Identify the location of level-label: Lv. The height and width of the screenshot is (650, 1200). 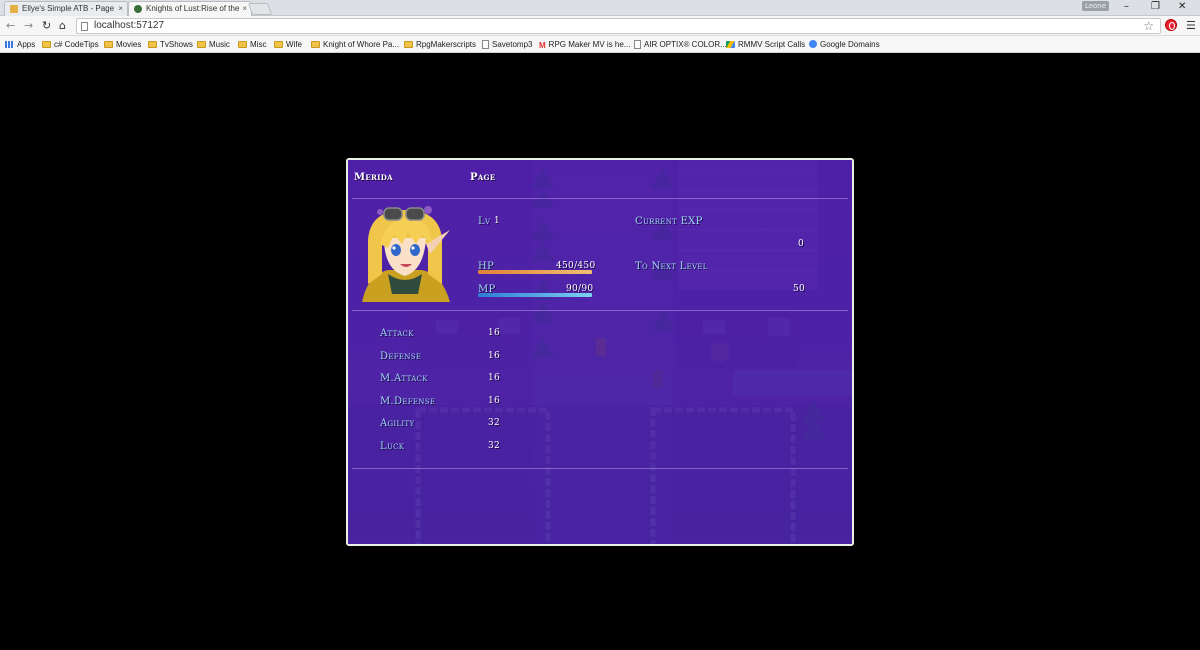
(484, 221).